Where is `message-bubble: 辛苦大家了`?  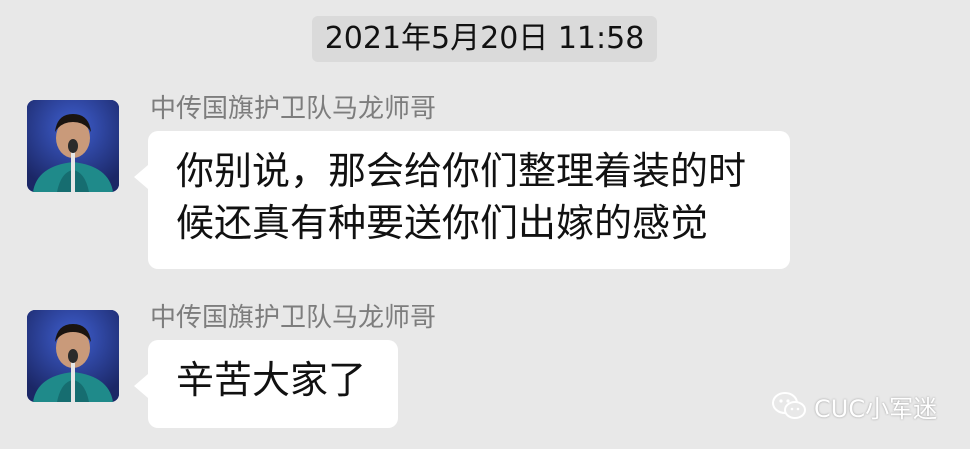 message-bubble: 辛苦大家了 is located at coordinates (266, 384).